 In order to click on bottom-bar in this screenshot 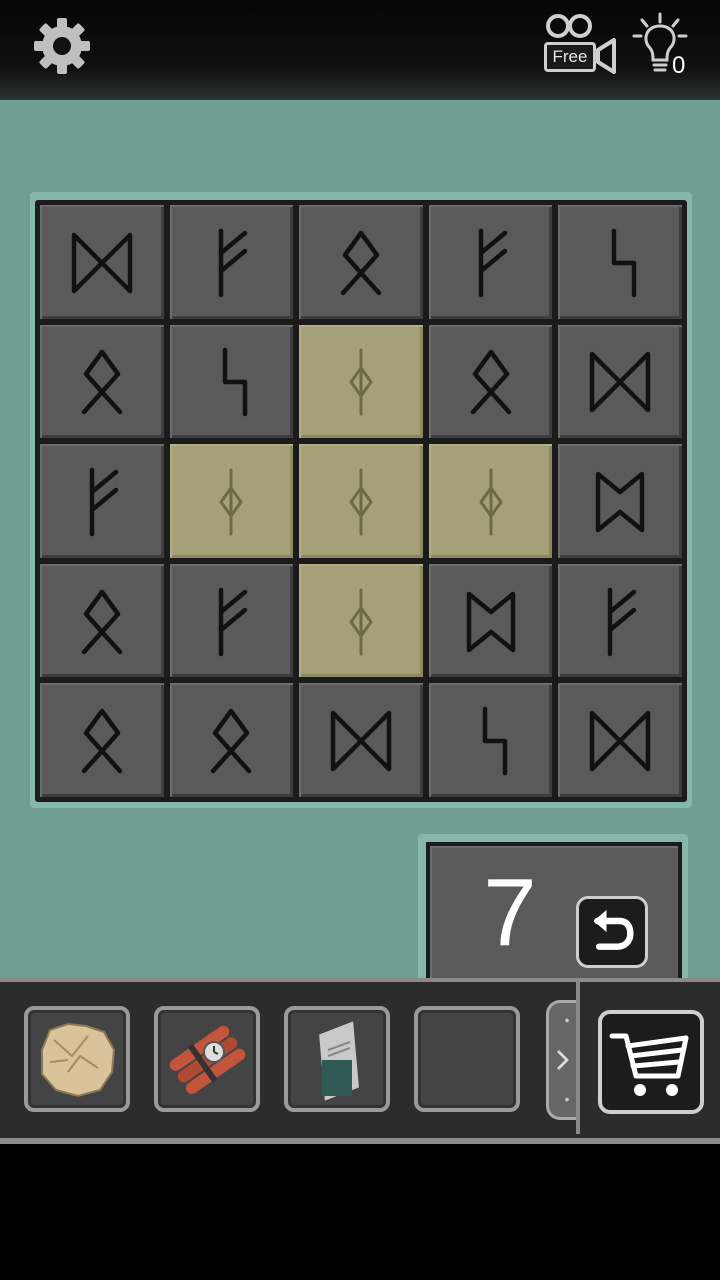, I will do `click(360, 1212)`.